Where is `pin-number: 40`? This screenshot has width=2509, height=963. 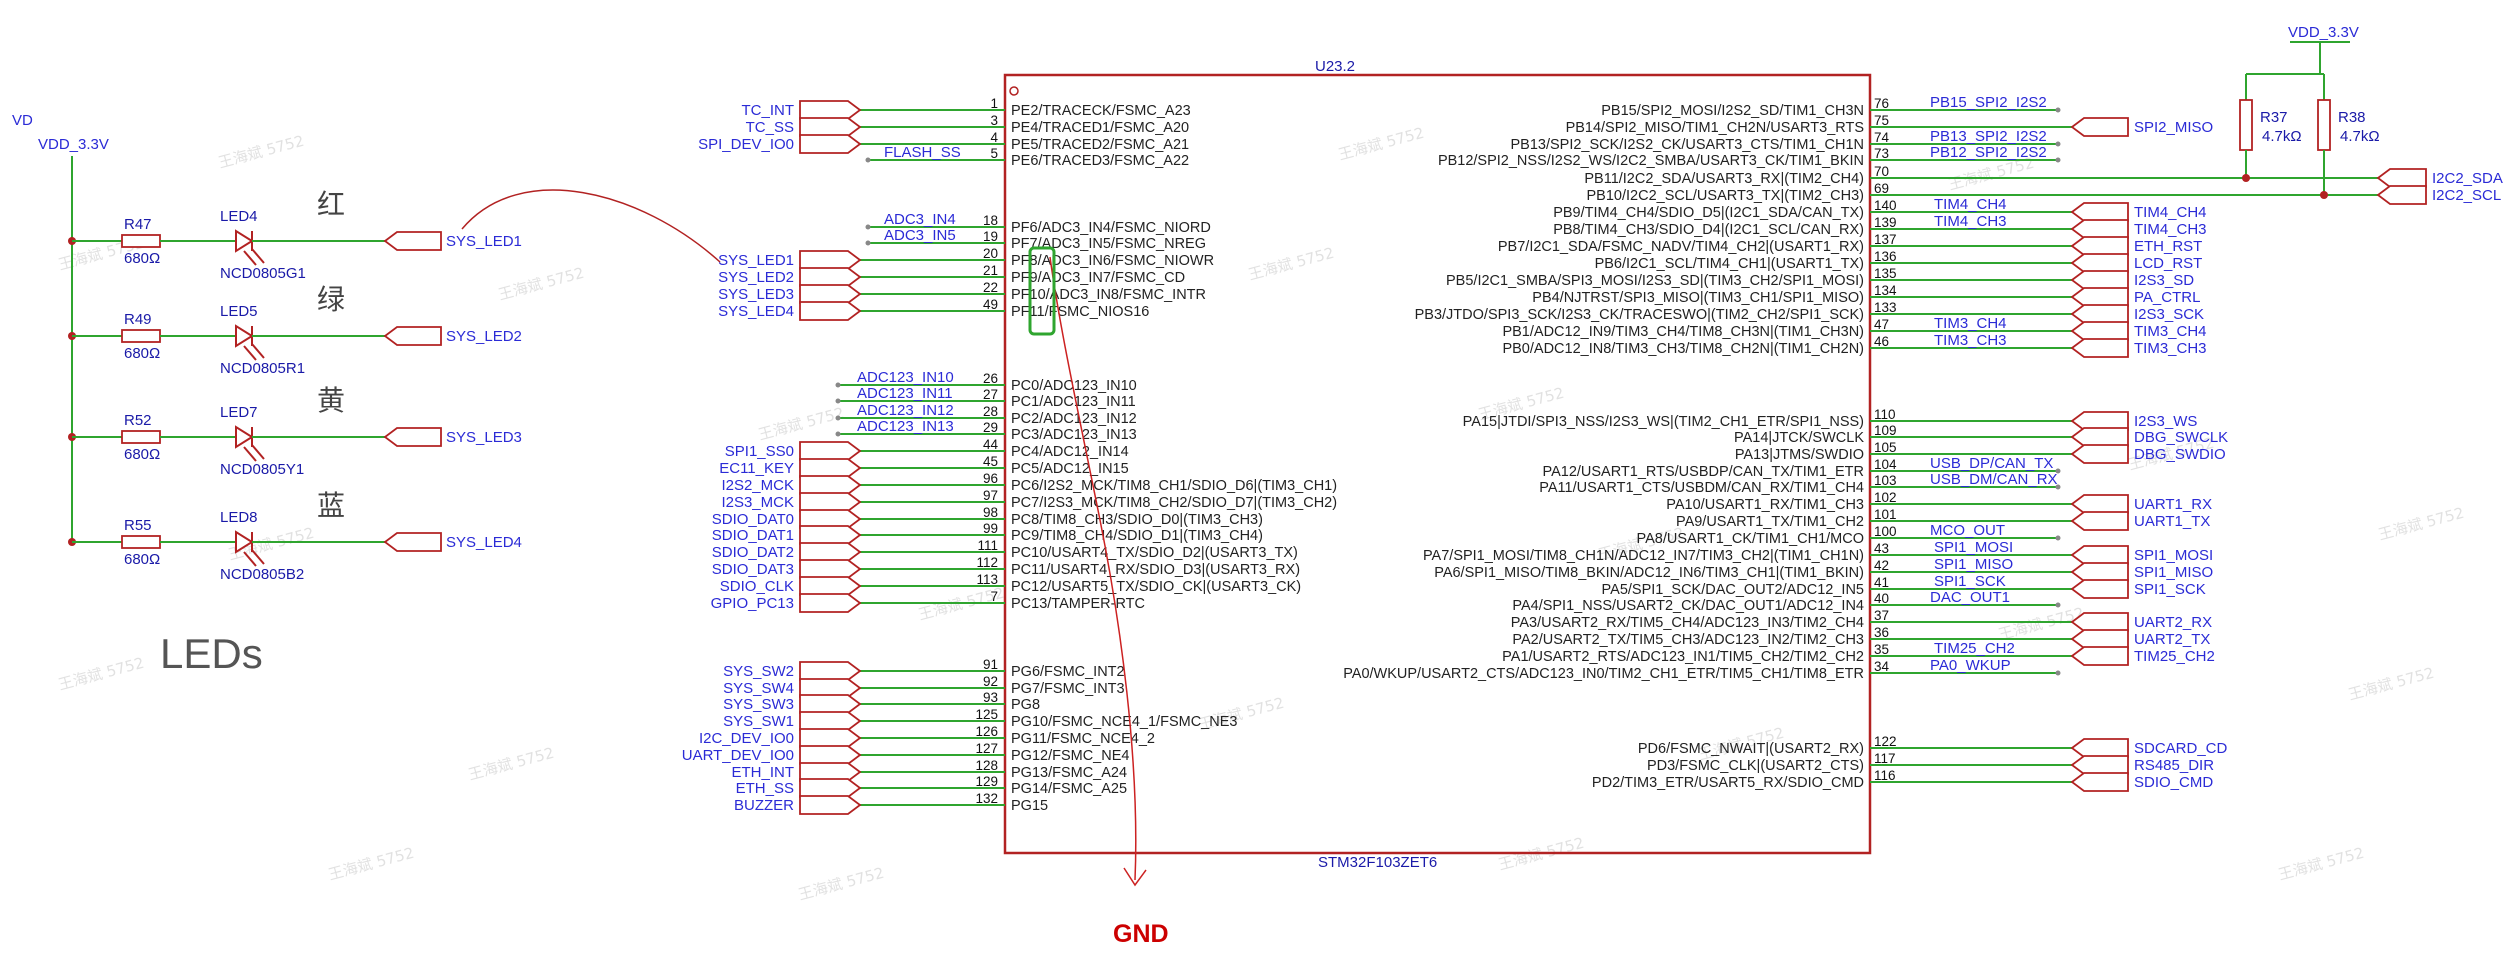 pin-number: 40 is located at coordinates (1881, 598).